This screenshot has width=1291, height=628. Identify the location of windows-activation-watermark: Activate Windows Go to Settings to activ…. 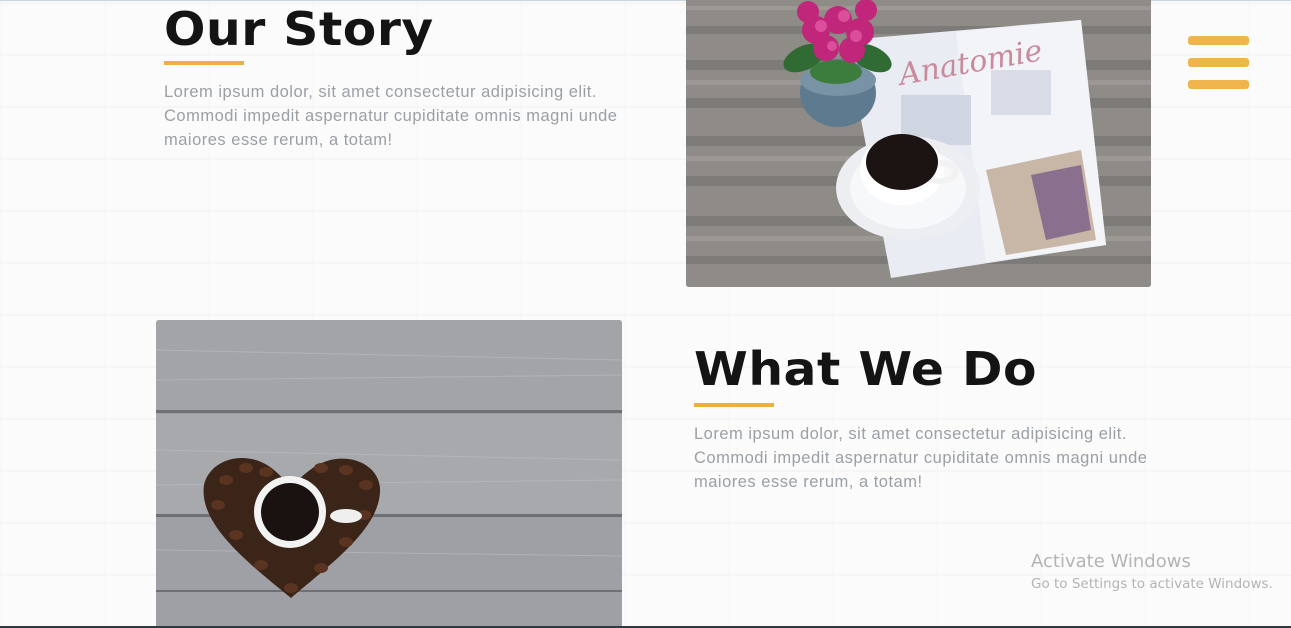
(1152, 572).